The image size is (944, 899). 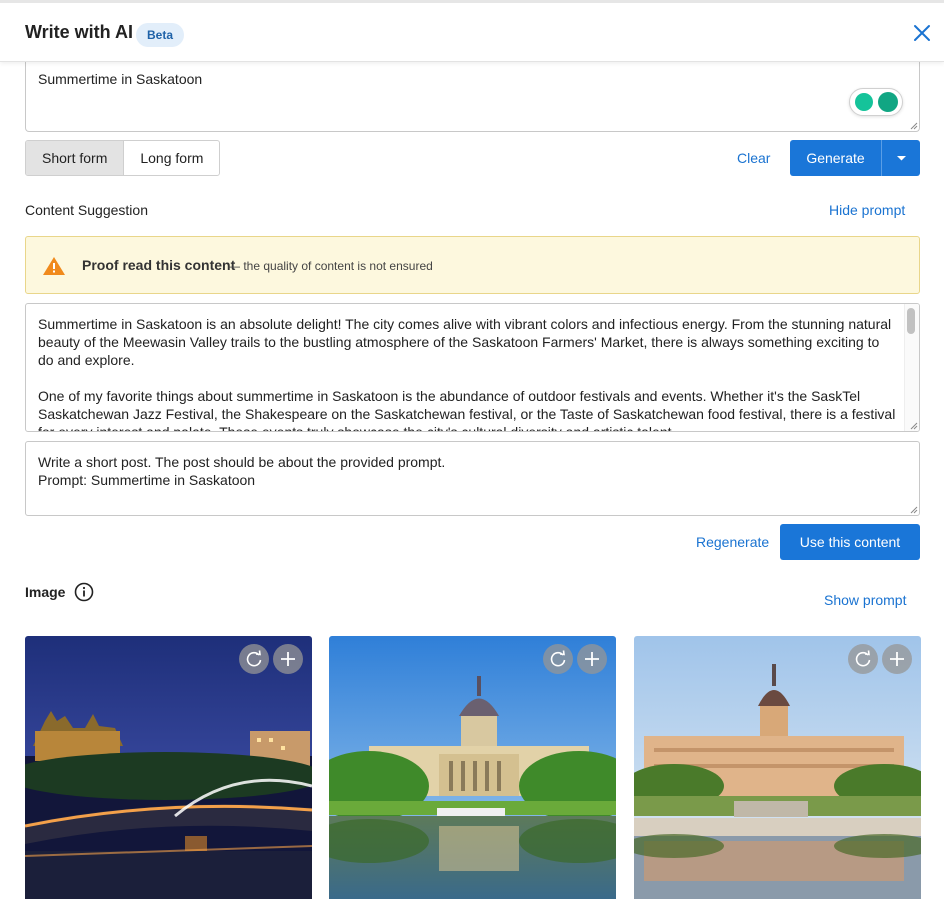 I want to click on clear-button: Clear, so click(x=753, y=158).